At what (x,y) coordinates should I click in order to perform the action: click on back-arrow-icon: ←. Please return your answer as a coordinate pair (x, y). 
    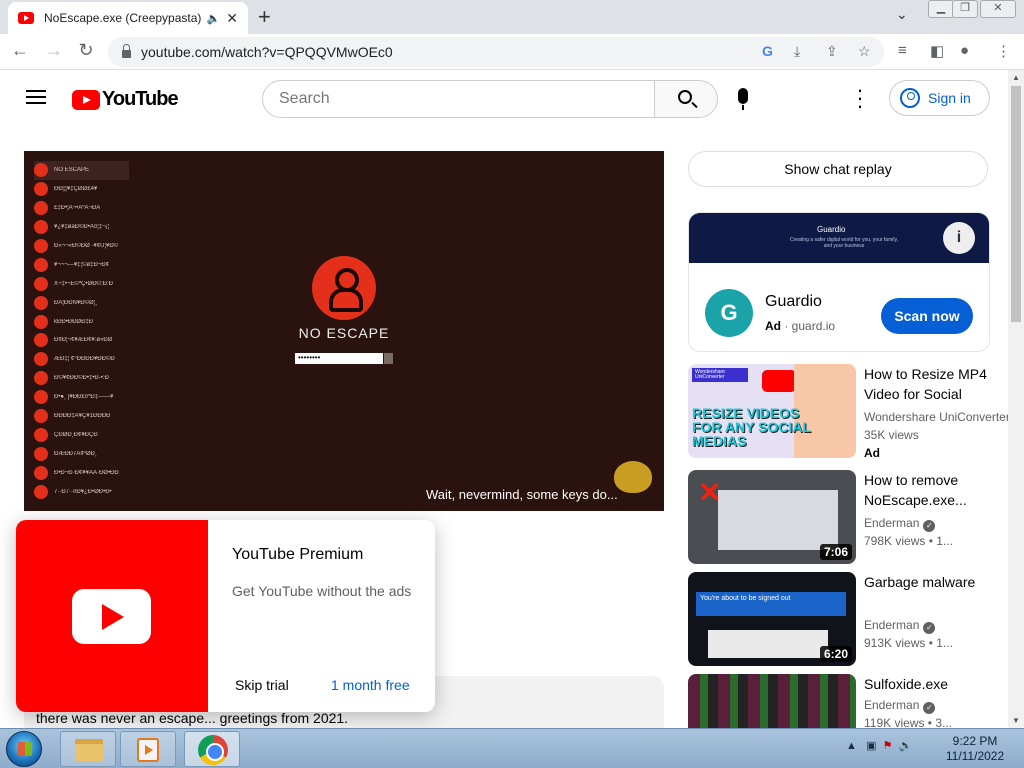
    Looking at the image, I should click on (20, 50).